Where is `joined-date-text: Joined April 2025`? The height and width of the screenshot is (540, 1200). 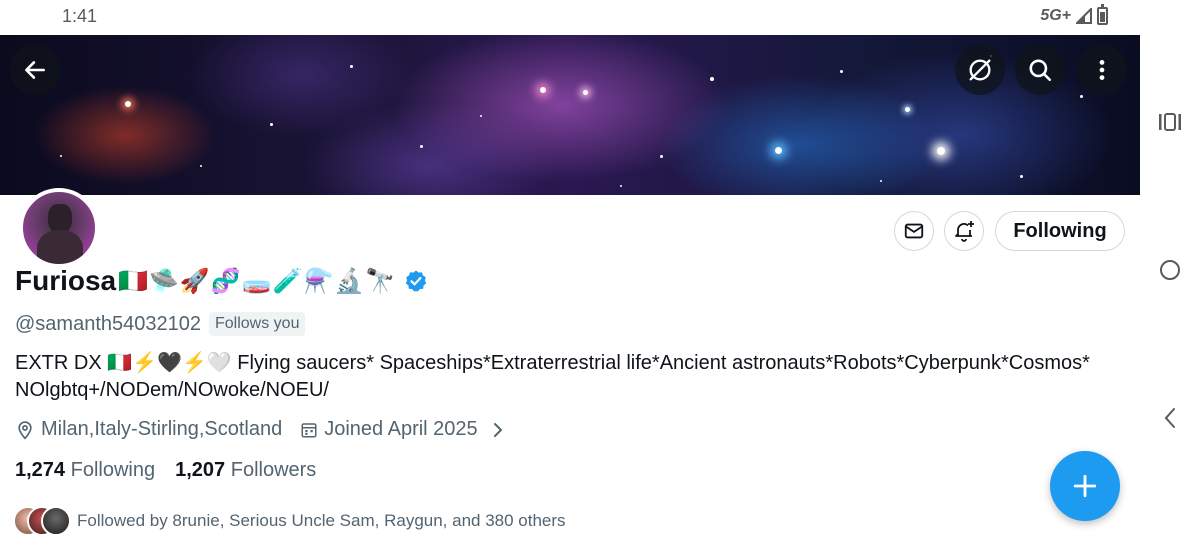 joined-date-text: Joined April 2025 is located at coordinates (401, 429).